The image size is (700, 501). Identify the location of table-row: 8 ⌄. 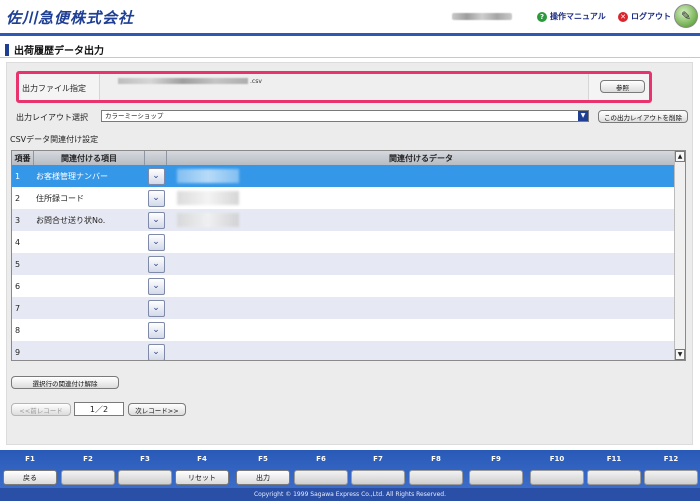
(344, 330).